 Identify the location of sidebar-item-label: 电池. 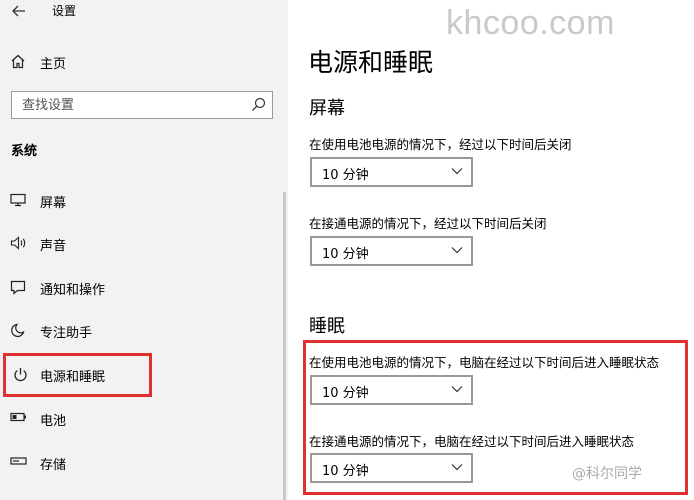
(53, 421).